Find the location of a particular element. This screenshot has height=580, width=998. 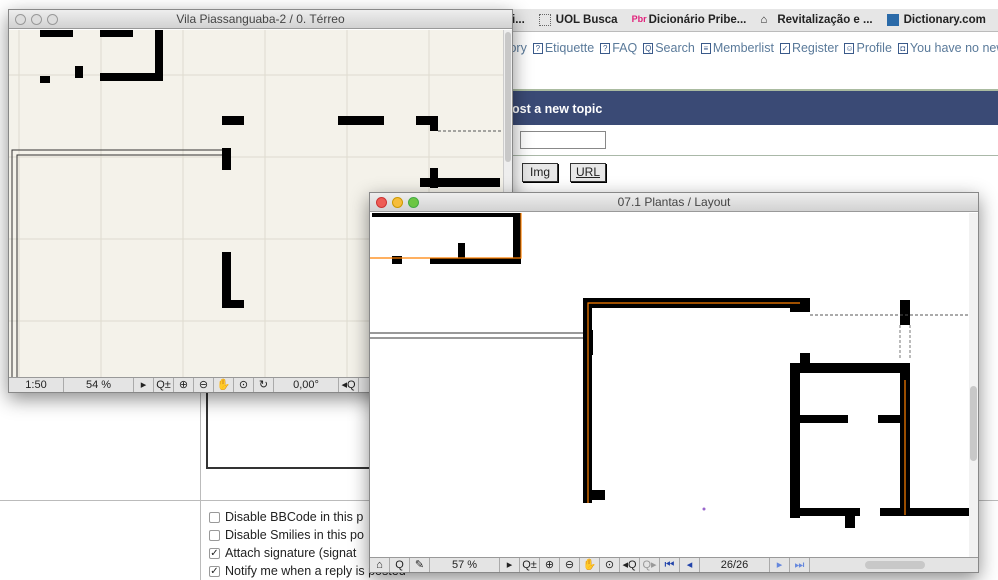

nav-label: FAQ is located at coordinates (625, 48).